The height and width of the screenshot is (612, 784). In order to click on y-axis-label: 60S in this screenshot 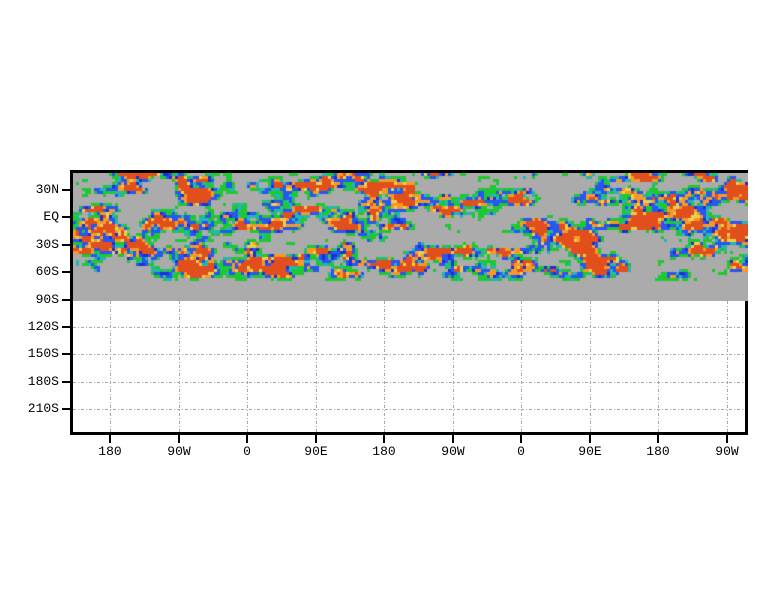, I will do `click(47, 271)`.